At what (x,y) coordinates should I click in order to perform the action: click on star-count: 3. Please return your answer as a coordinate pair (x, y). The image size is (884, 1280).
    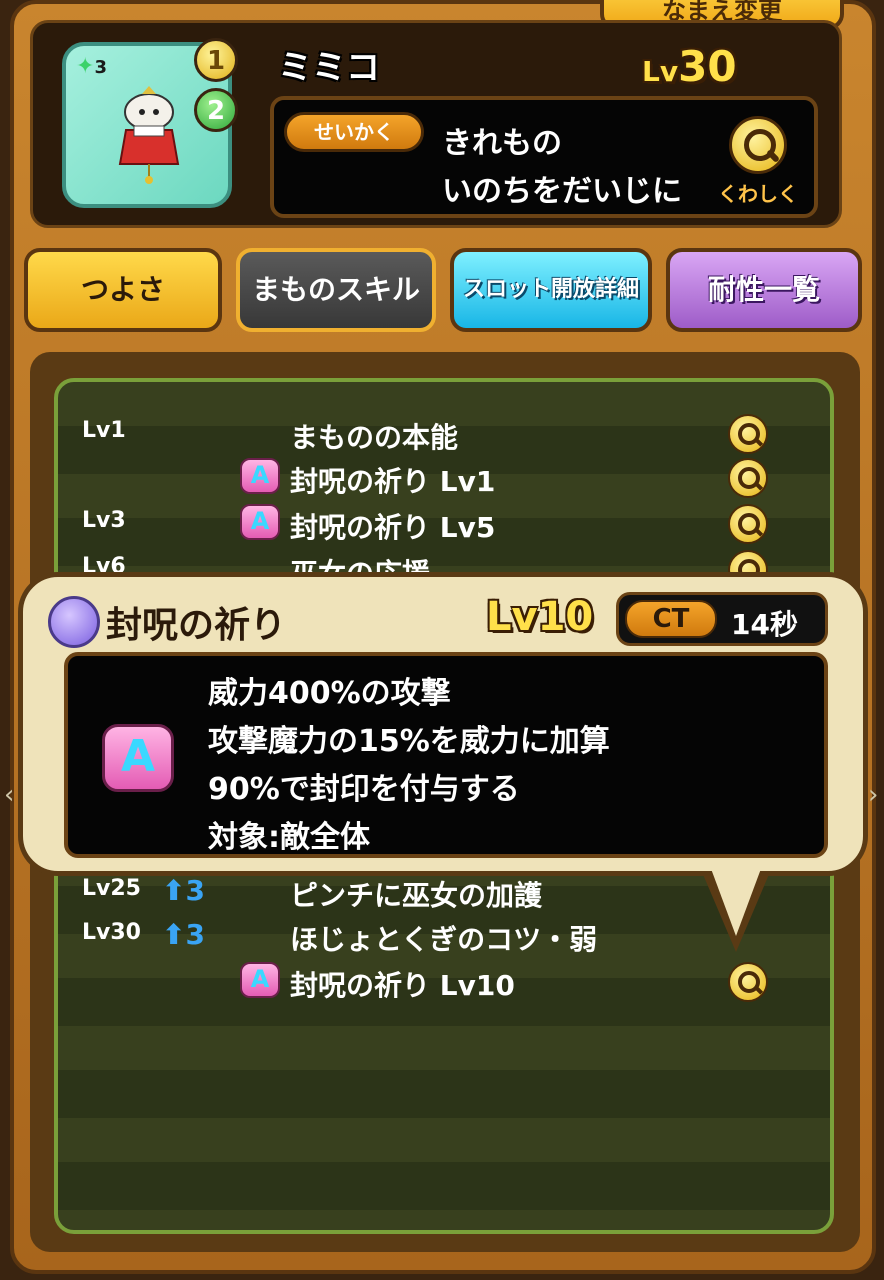
    Looking at the image, I should click on (100, 67).